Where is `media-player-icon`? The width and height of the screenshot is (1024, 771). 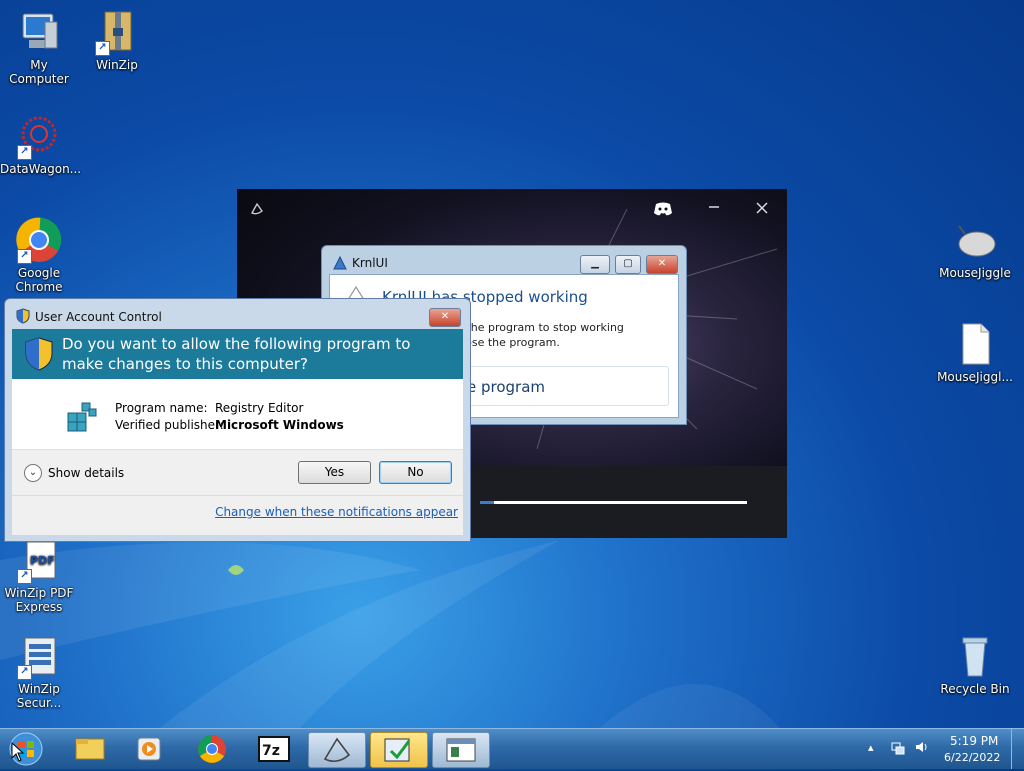
media-player-icon is located at coordinates (149, 749).